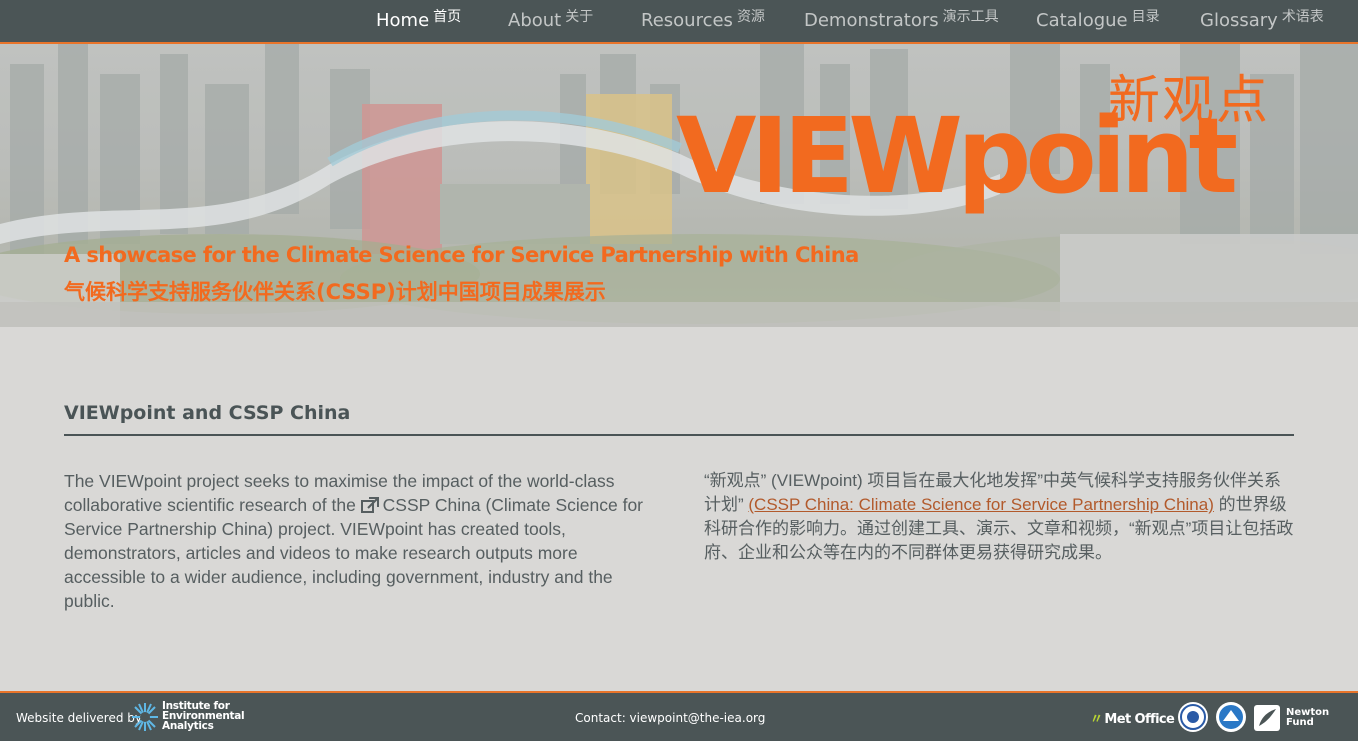 The width and height of the screenshot is (1358, 741). Describe the element at coordinates (403, 20) in the screenshot. I see `nav-label: Home` at that location.